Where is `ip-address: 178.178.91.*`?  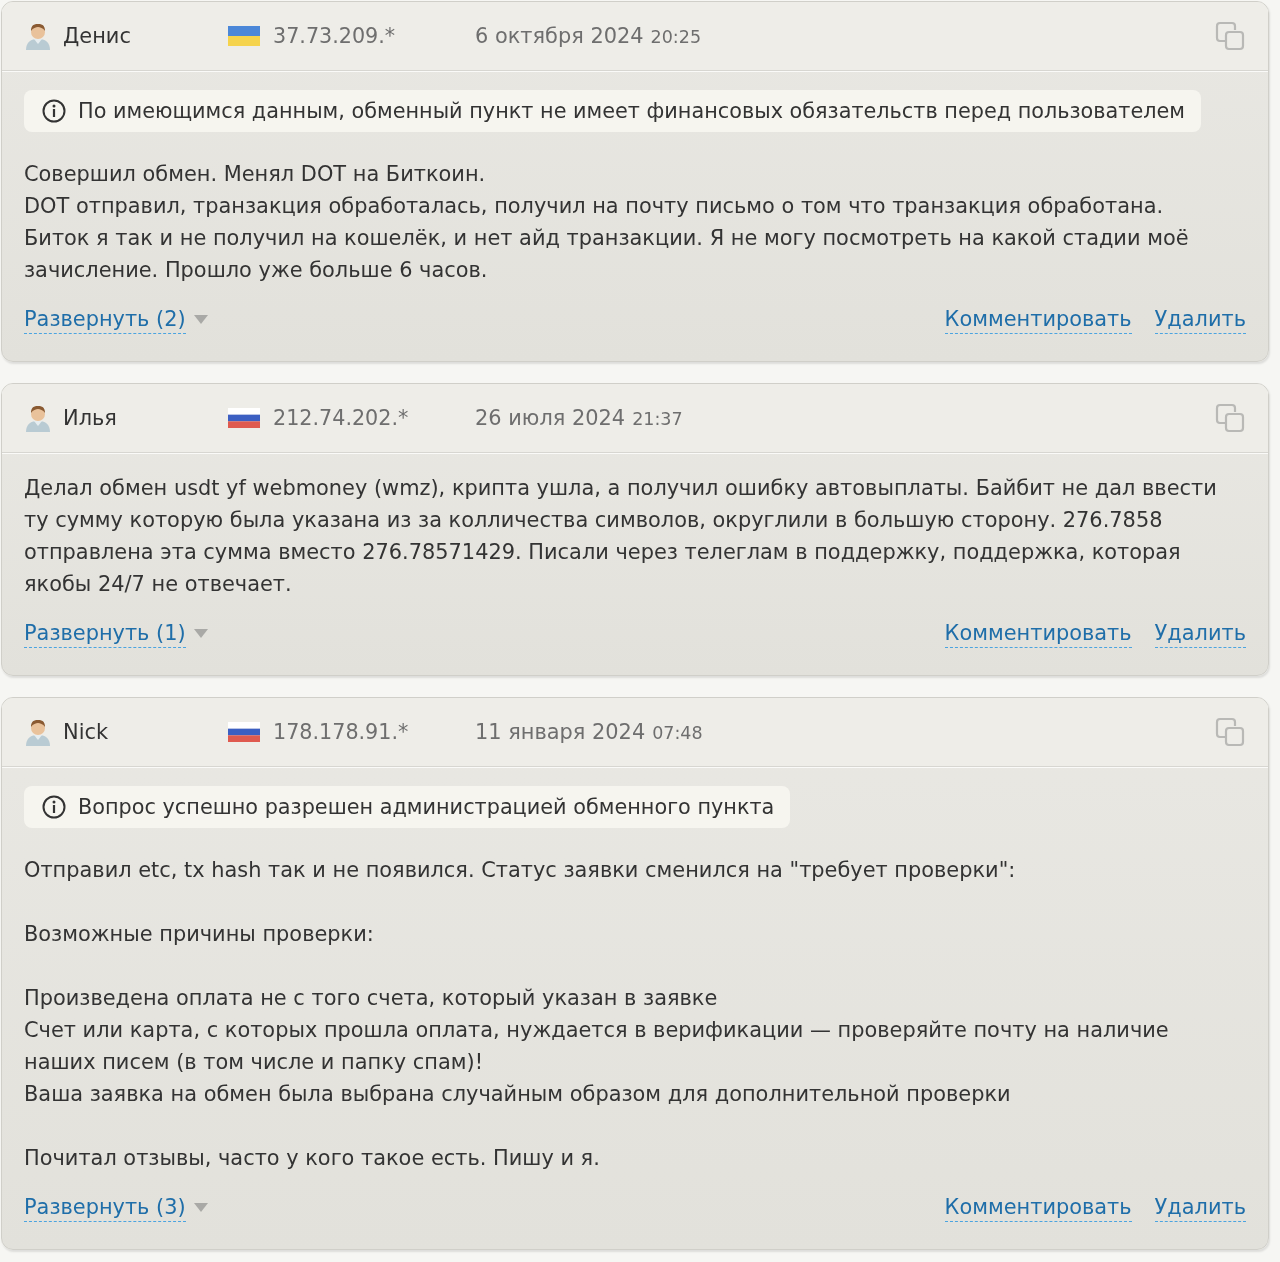
ip-address: 178.178.91.* is located at coordinates (341, 732).